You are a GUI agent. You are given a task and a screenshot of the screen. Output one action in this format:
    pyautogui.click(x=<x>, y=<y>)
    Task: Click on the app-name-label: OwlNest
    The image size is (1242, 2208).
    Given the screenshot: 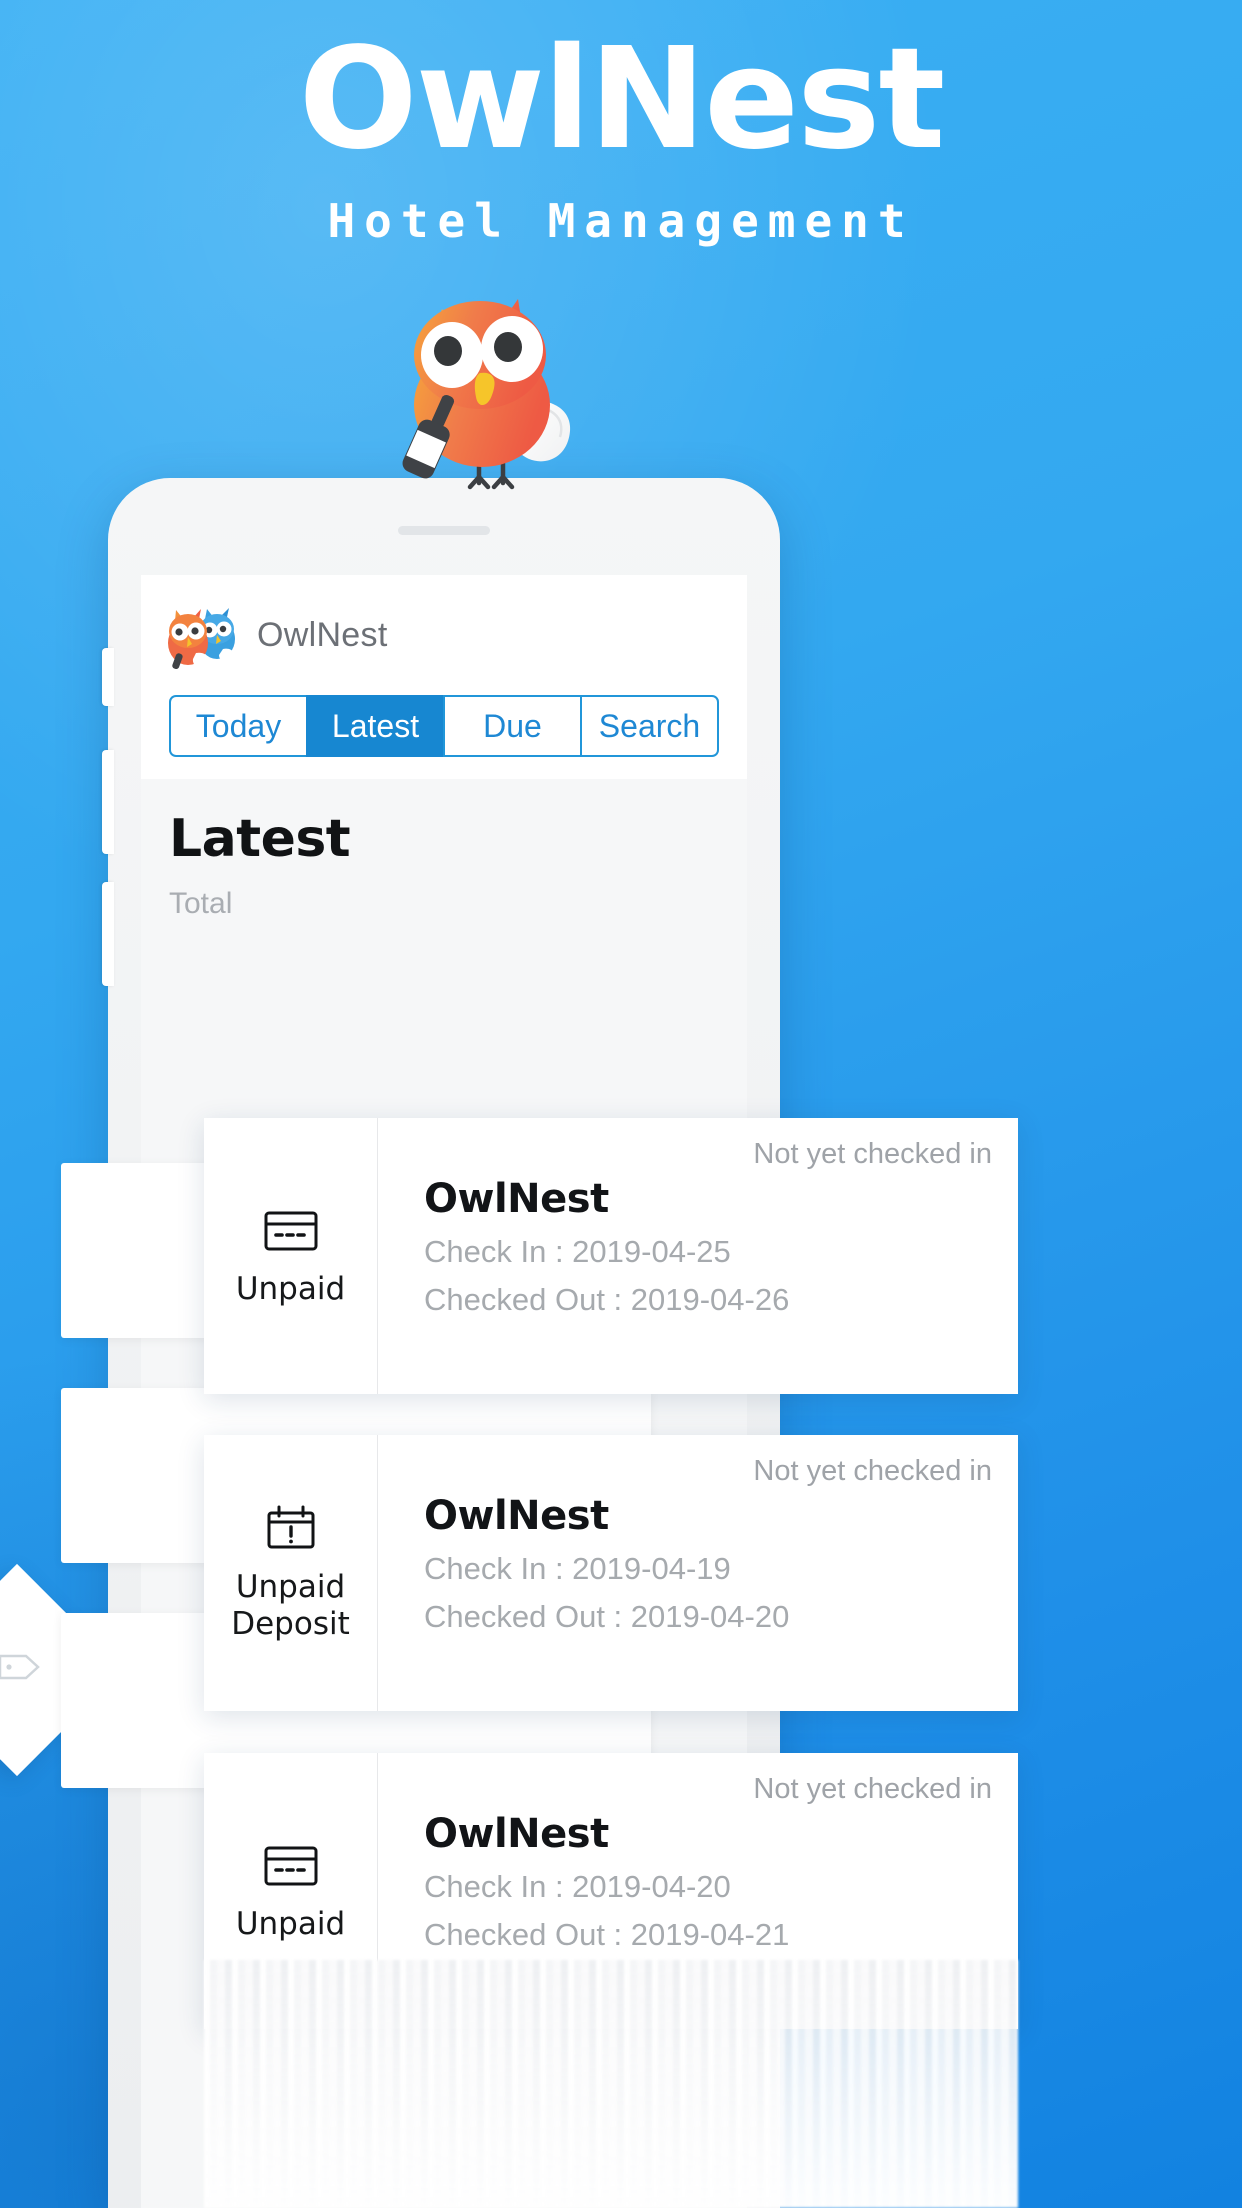 What is the action you would take?
    pyautogui.click(x=322, y=634)
    